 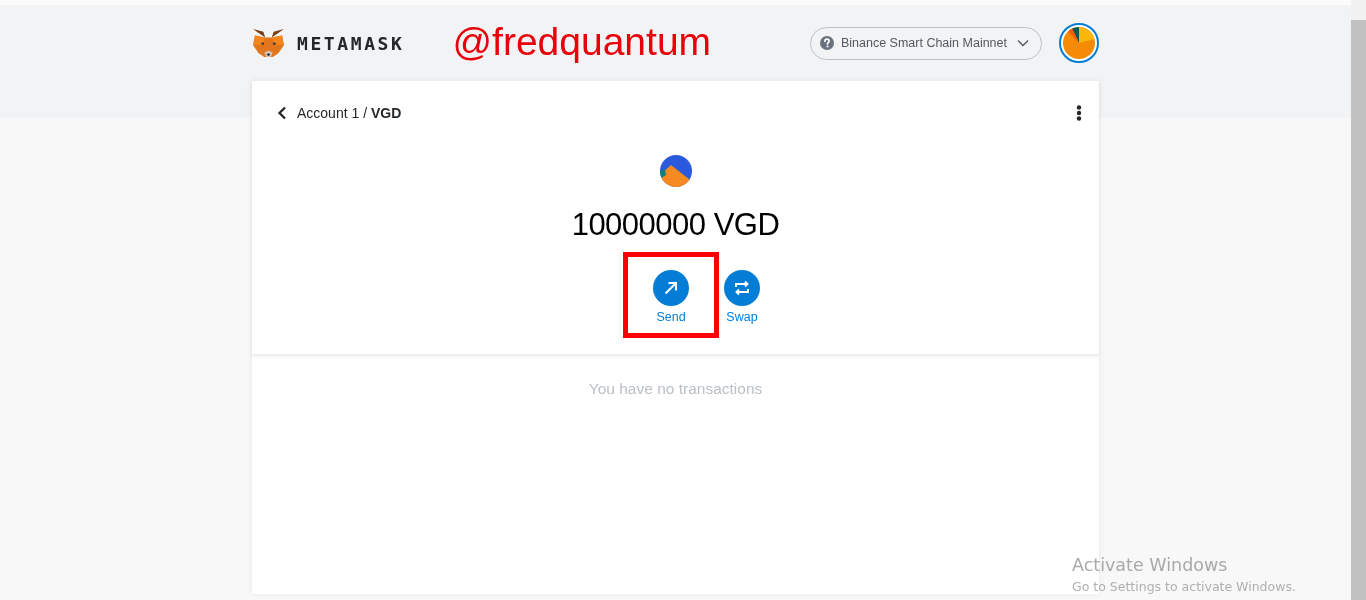 What do you see at coordinates (742, 288) in the screenshot?
I see `swap-arrows-icon` at bounding box center [742, 288].